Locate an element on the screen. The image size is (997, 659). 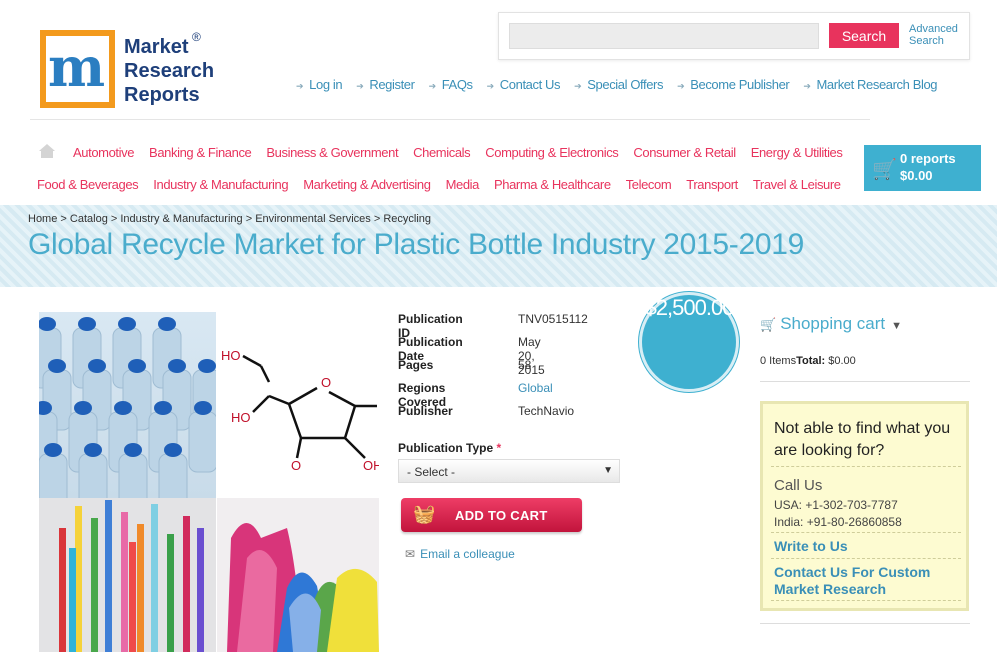
top-nav-item: ➔ Log in is located at coordinates (319, 84).